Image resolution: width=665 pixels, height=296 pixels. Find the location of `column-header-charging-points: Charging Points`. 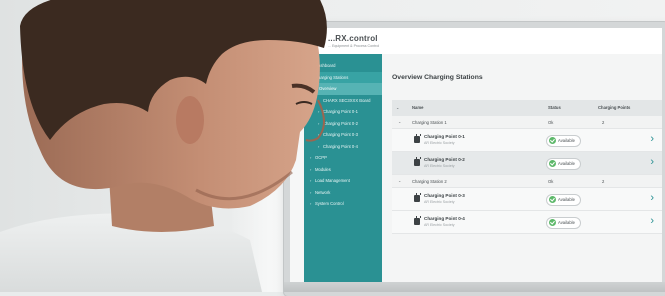

column-header-charging-points: Charging Points is located at coordinates (614, 107).